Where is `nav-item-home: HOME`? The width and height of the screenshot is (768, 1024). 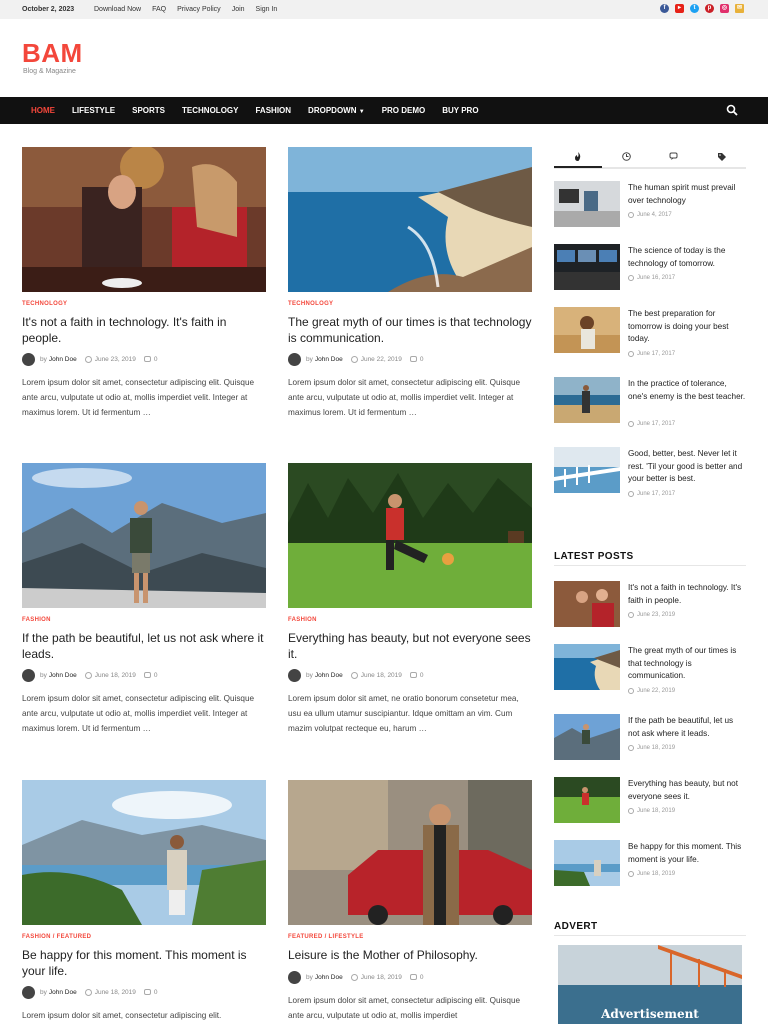 nav-item-home: HOME is located at coordinates (43, 110).